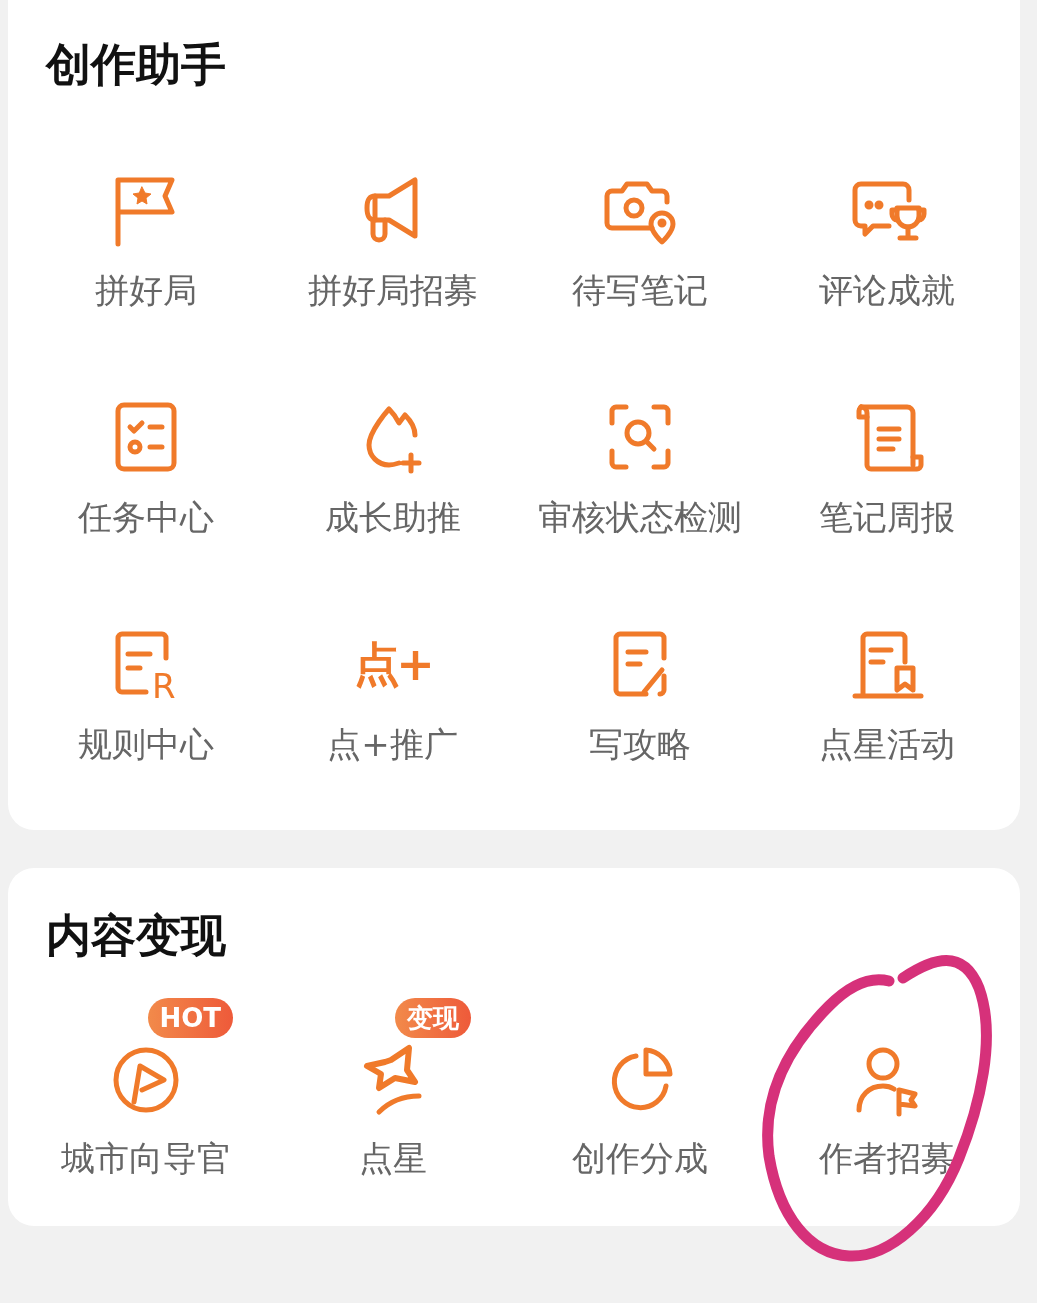 This screenshot has height=1303, width=1037. What do you see at coordinates (145, 1158) in the screenshot?
I see `feature-label: 城市向导官` at bounding box center [145, 1158].